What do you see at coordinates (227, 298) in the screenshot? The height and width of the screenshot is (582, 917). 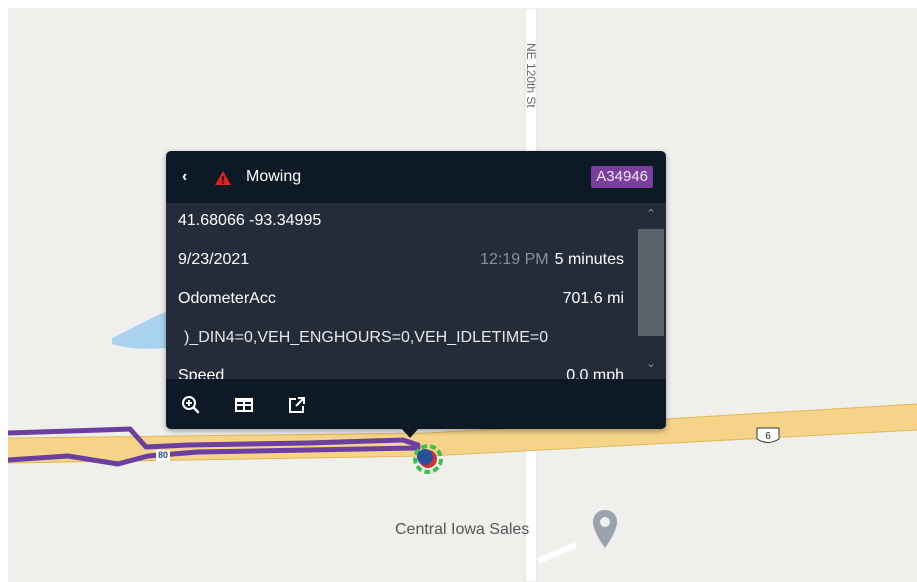 I see `odometer-label: OdometerAcc` at bounding box center [227, 298].